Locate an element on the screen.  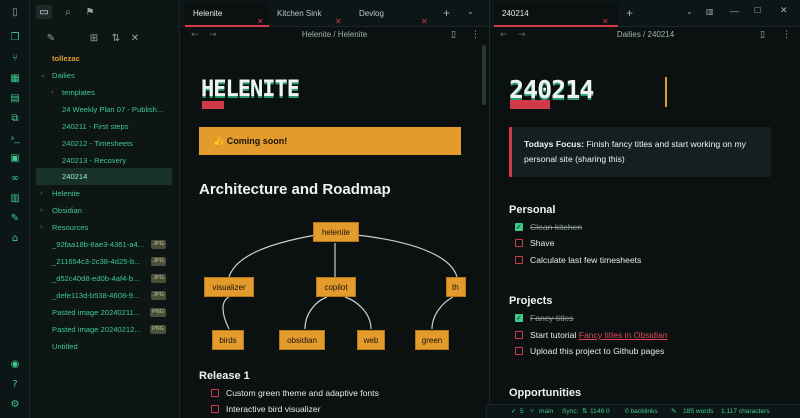
ribbon: ▯ ❐ ⑂ ▦ ▤ ⧉ ›_ ▣ ∞ ▥ ✎ ⌂ ◉ ? ⚙ is located at coordinates (15, 209).